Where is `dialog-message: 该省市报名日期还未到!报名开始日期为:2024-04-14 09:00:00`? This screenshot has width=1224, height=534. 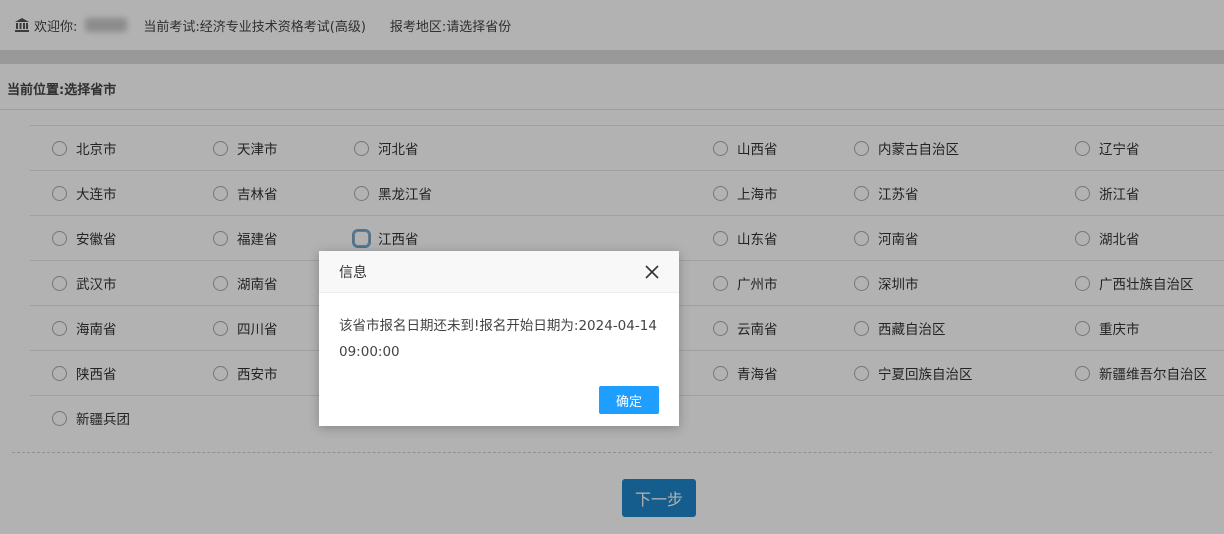
dialog-message: 该省市报名日期还未到!报名开始日期为:2024-04-14 09:00:00 is located at coordinates (498, 339).